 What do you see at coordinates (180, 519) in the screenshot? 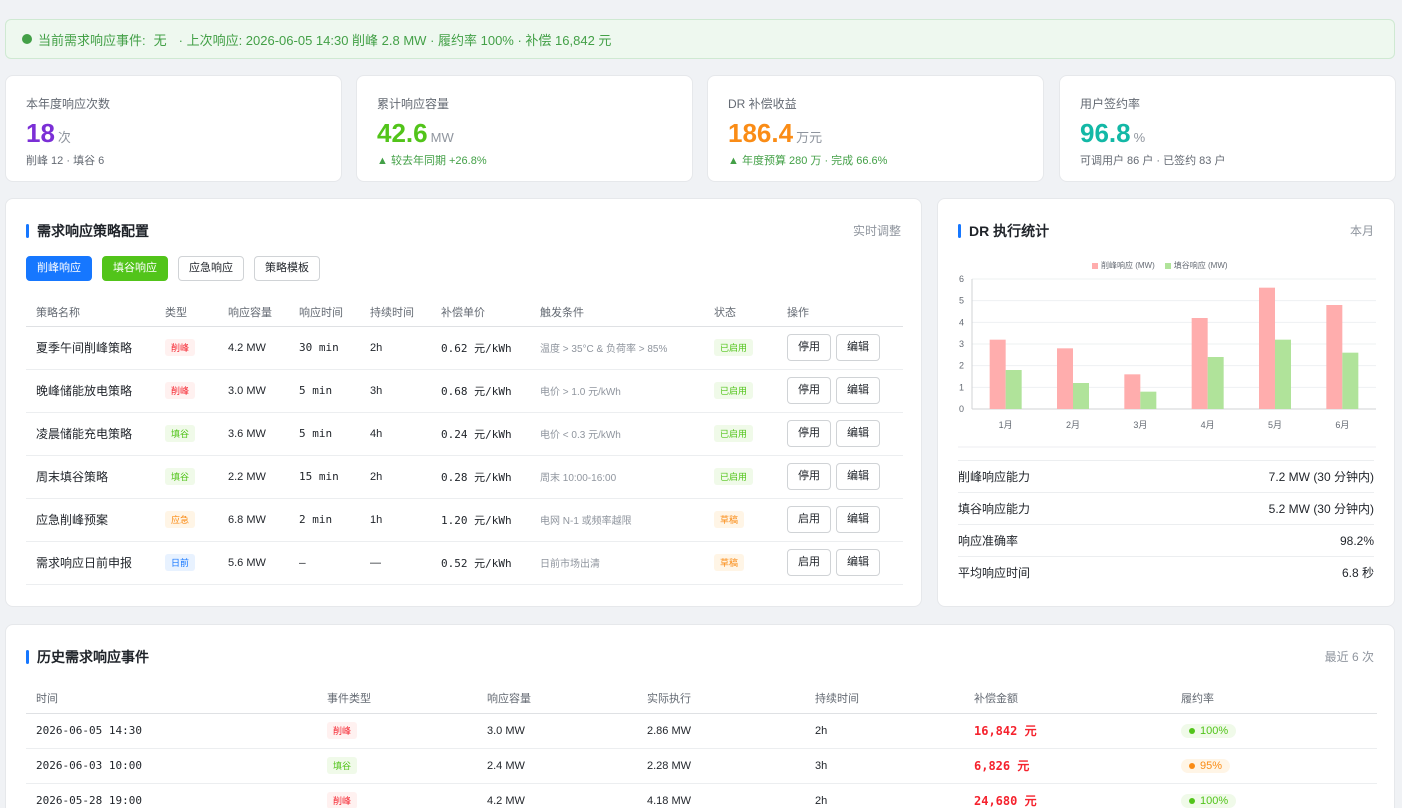
I see `type-badge: 应急` at bounding box center [180, 519].